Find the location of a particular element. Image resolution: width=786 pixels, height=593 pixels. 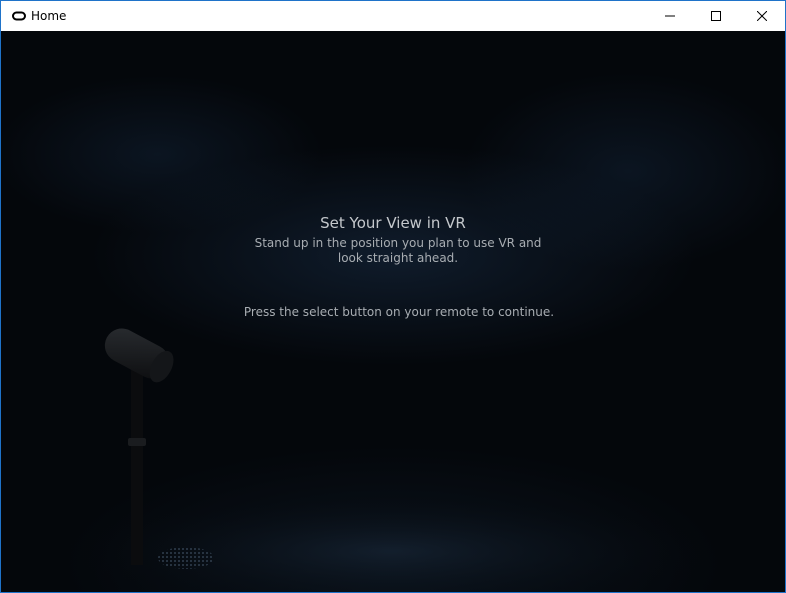

minimize-button is located at coordinates (670, 16).